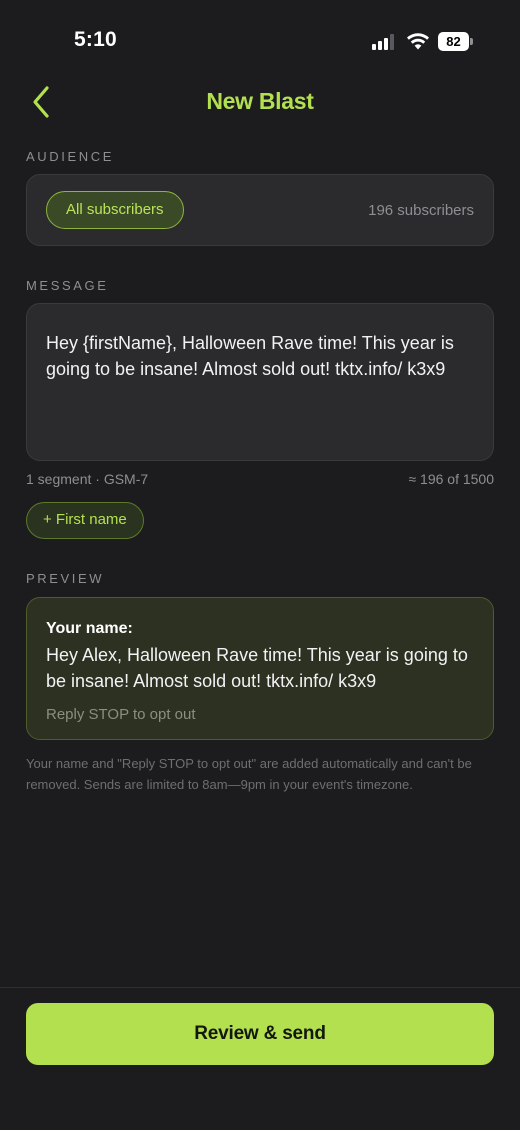 This screenshot has height=1130, width=520. Describe the element at coordinates (260, 42) in the screenshot. I see `status-bar: 5:10 82` at that location.